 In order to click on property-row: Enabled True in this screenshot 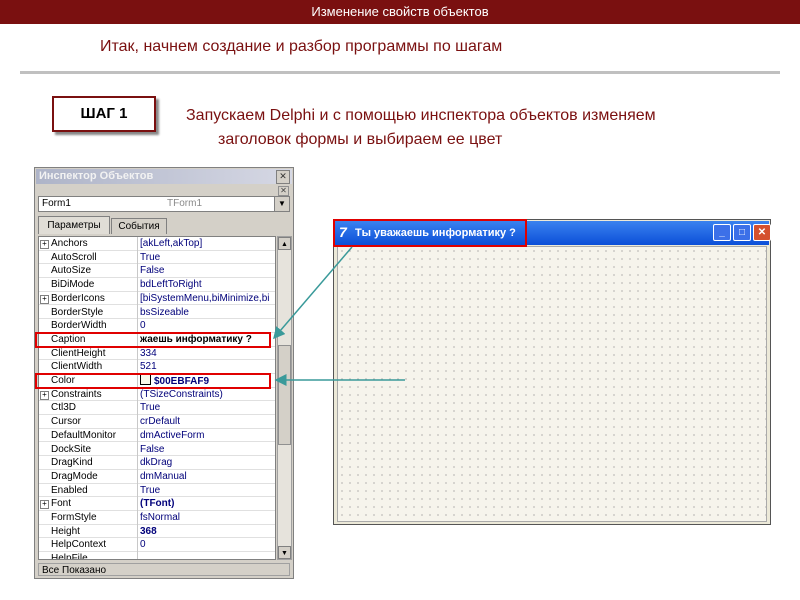, I will do `click(157, 490)`.